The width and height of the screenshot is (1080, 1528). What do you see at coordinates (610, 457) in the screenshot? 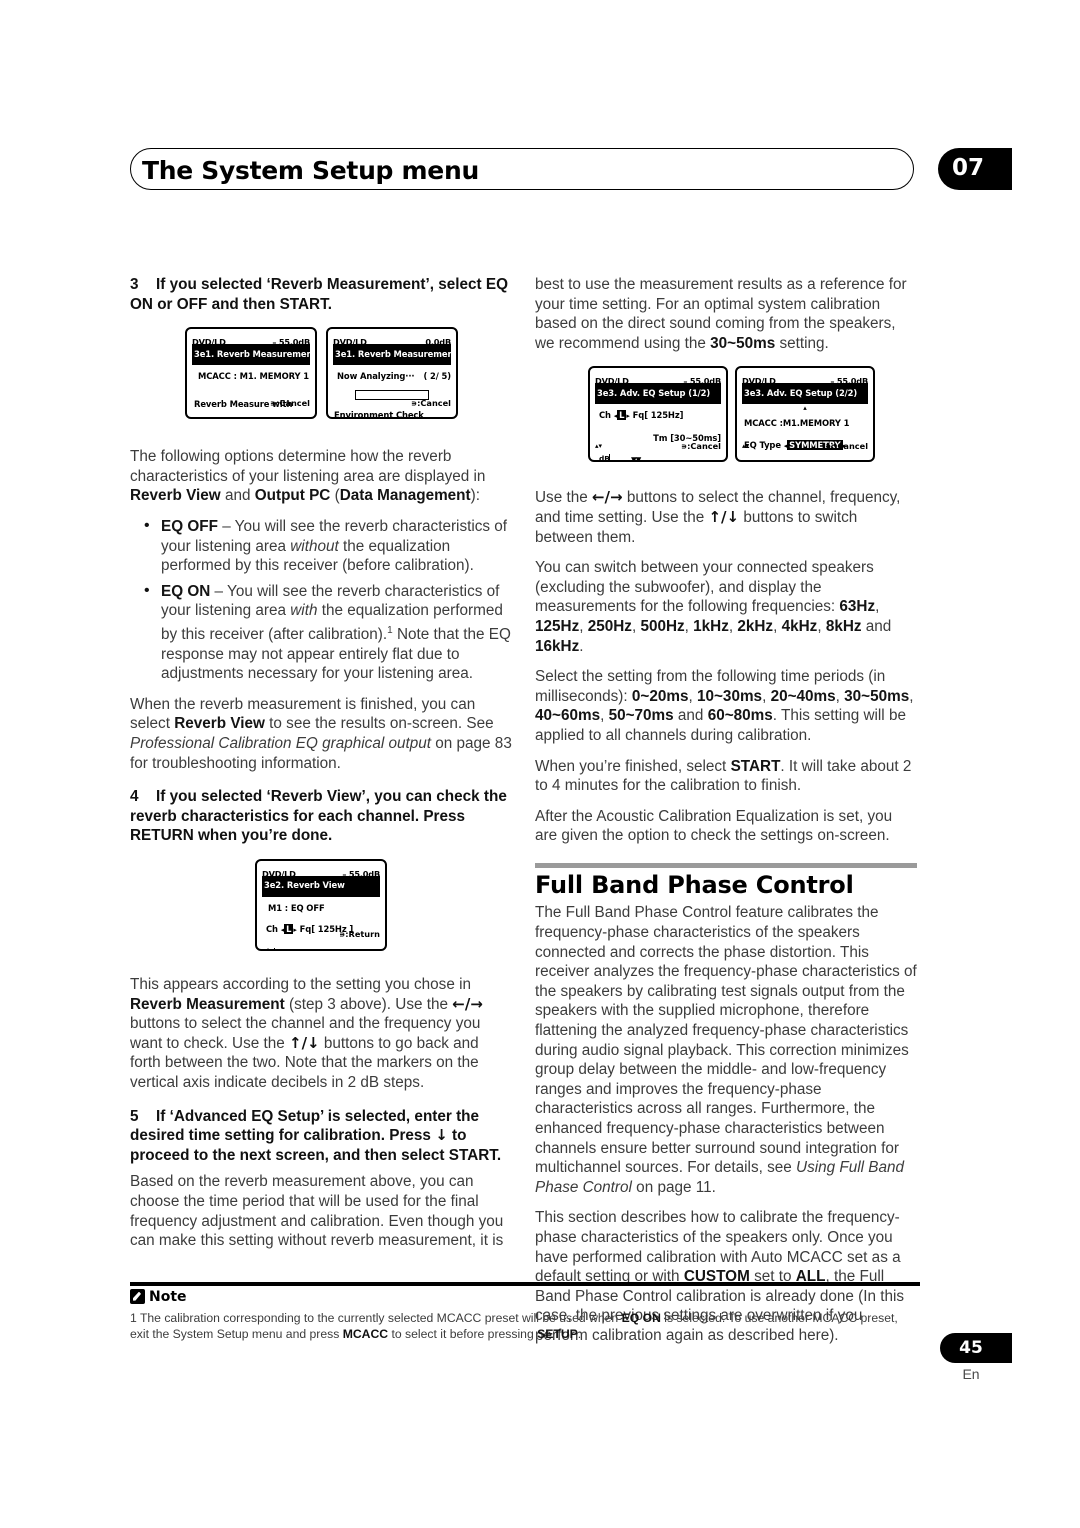
I see `lcd4-y-axis` at bounding box center [610, 457].